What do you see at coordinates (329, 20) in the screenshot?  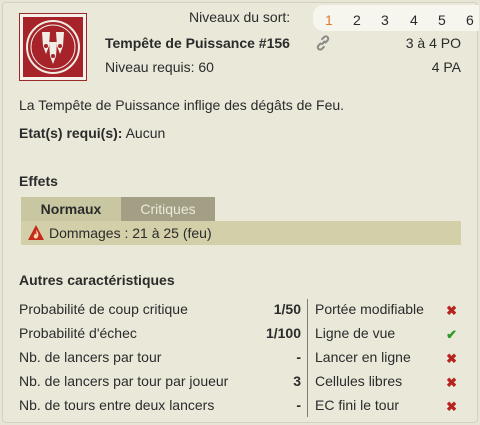 I see `level-1: 1` at bounding box center [329, 20].